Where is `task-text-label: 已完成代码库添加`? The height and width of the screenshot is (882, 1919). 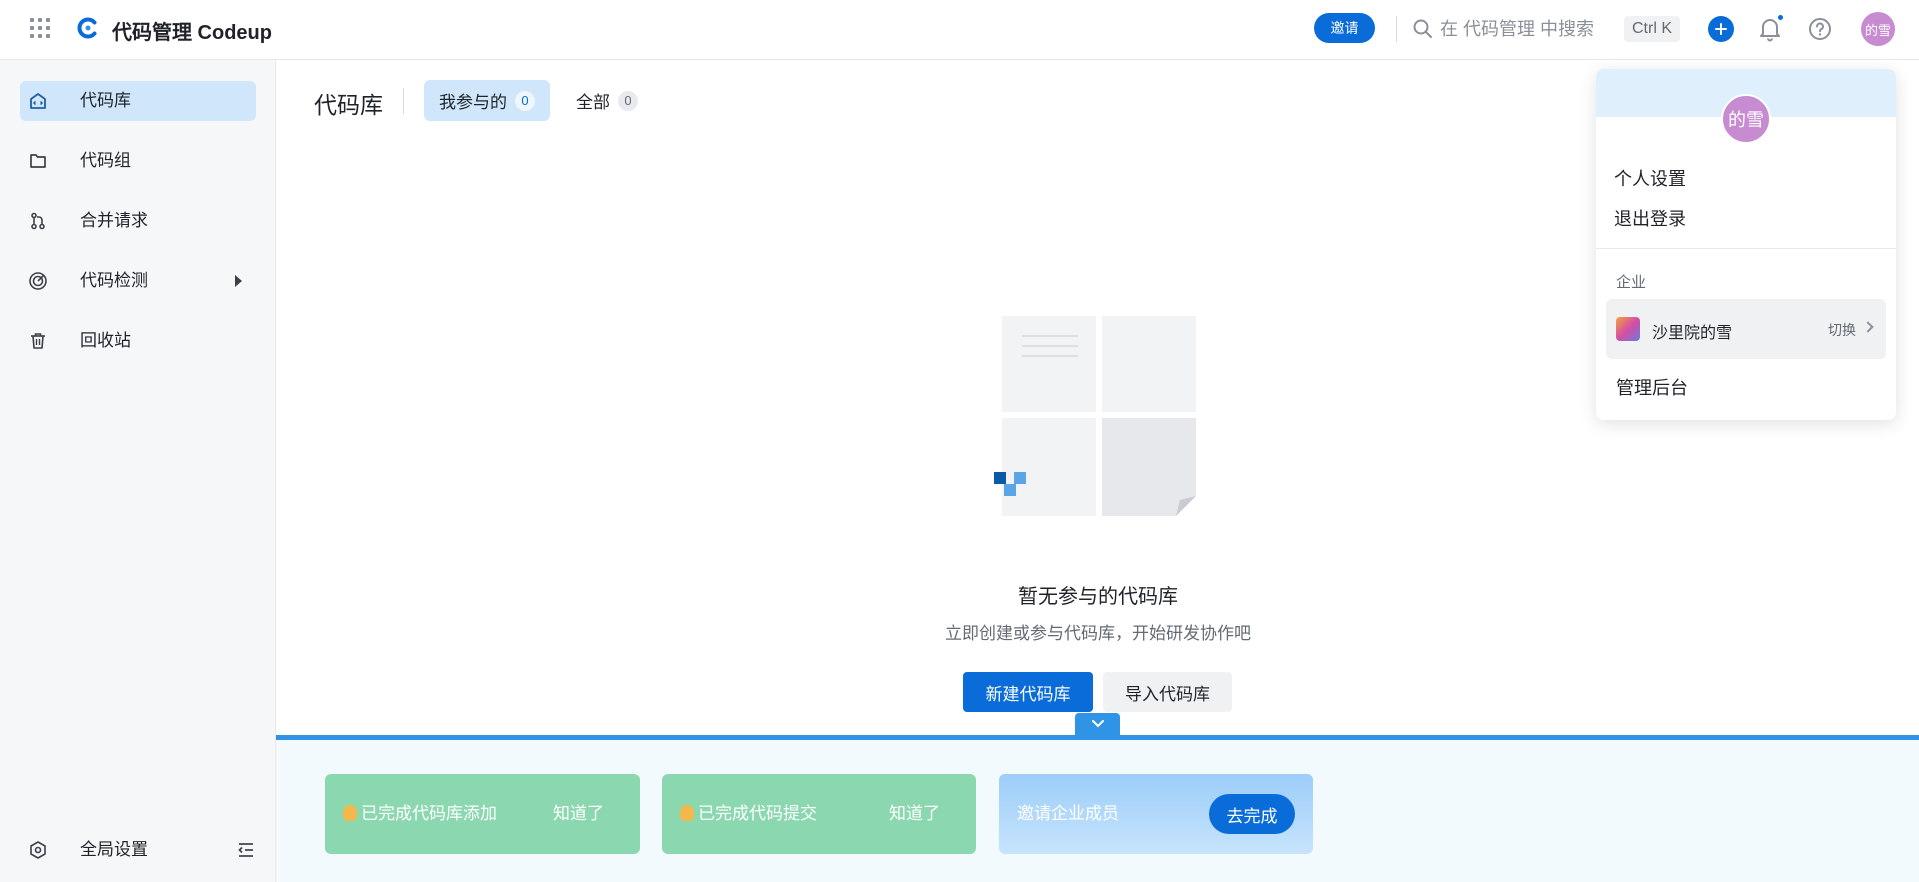
task-text-label: 已完成代码库添加 is located at coordinates (429, 813).